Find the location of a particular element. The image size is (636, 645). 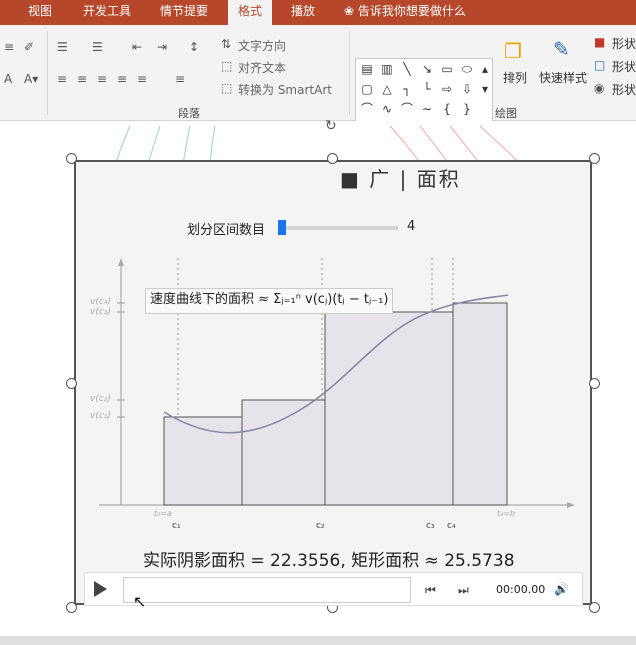

quick-styles-icon: ✎ is located at coordinates (561, 49).